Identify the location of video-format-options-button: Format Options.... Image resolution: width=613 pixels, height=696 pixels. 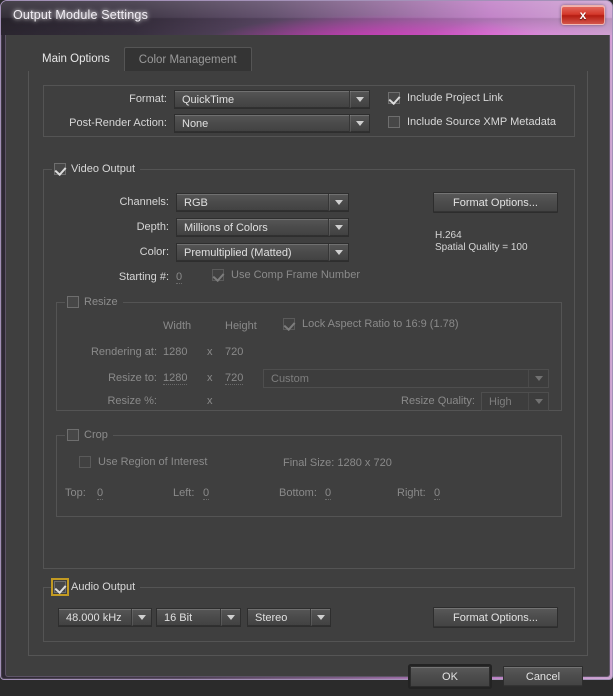
(495, 202).